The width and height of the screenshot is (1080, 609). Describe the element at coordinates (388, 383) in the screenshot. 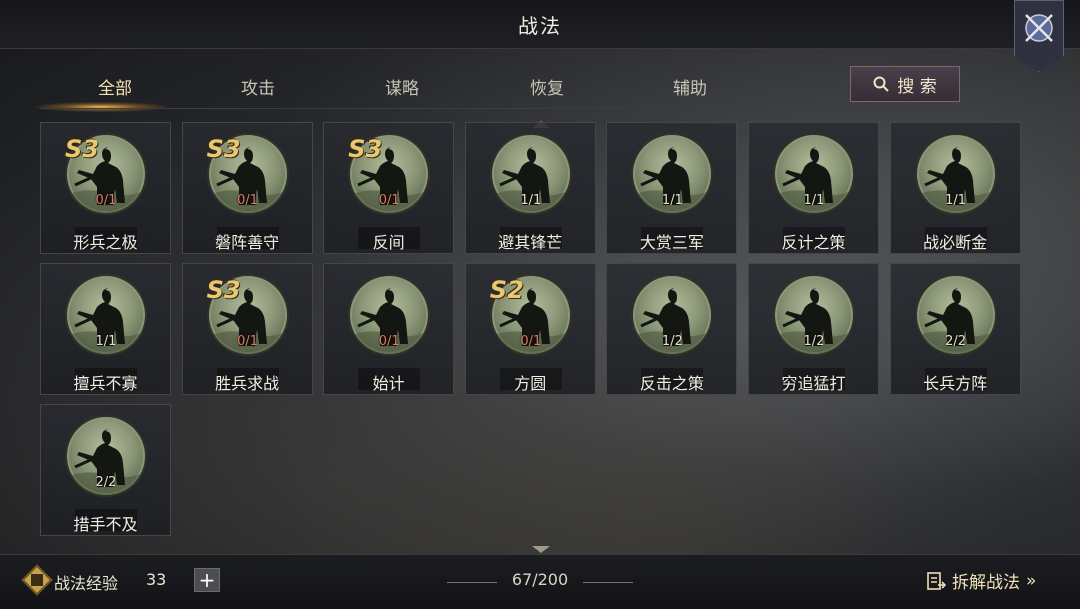

I see `tactic-name: 始计` at that location.